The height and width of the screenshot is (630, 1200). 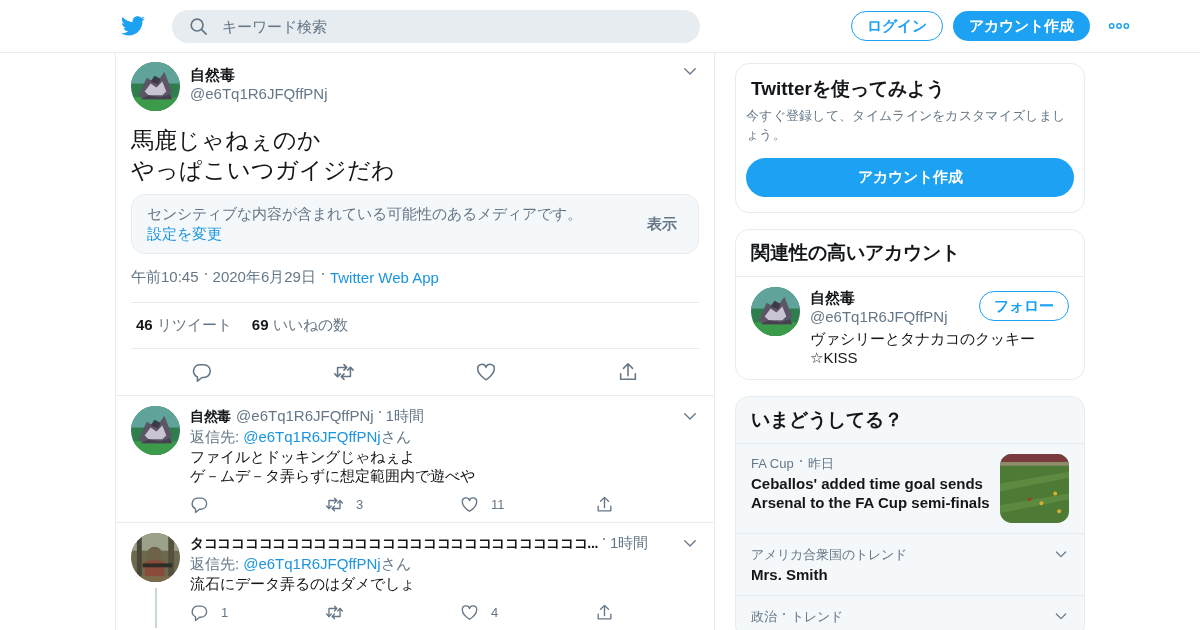 What do you see at coordinates (764, 617) in the screenshot?
I see `trend-context: 政治` at bounding box center [764, 617].